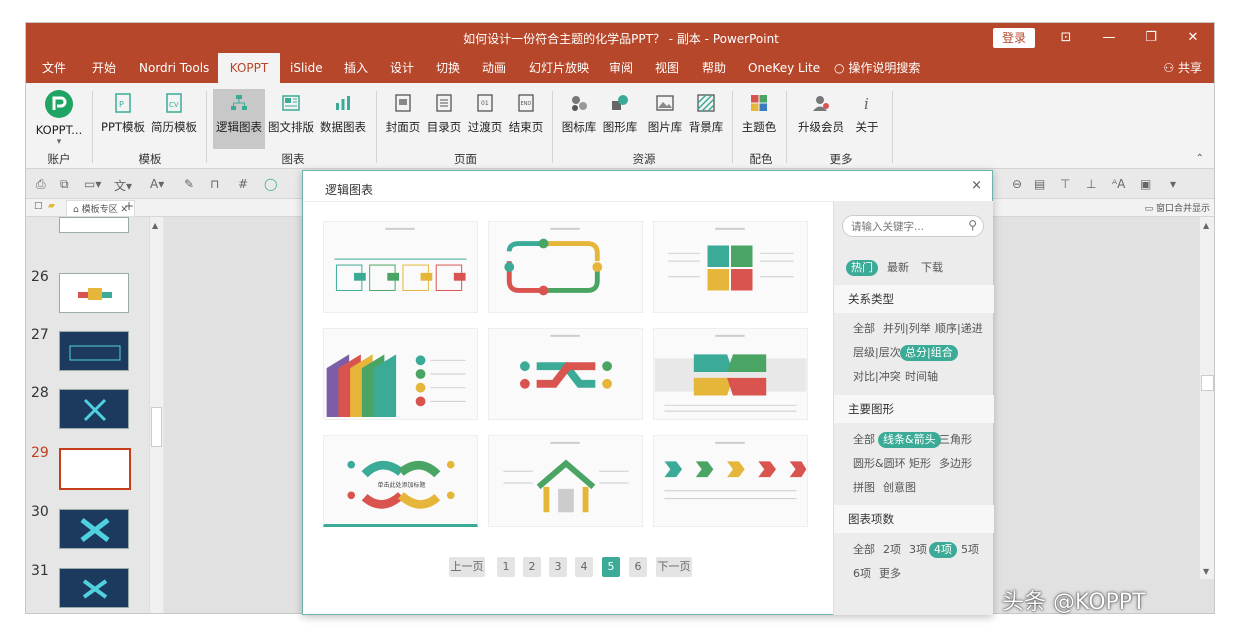 Image resolution: width=1240 pixels, height=637 pixels. What do you see at coordinates (1207, 398) in the screenshot?
I see `canvas-scrollbar: ▲ ▼` at bounding box center [1207, 398].